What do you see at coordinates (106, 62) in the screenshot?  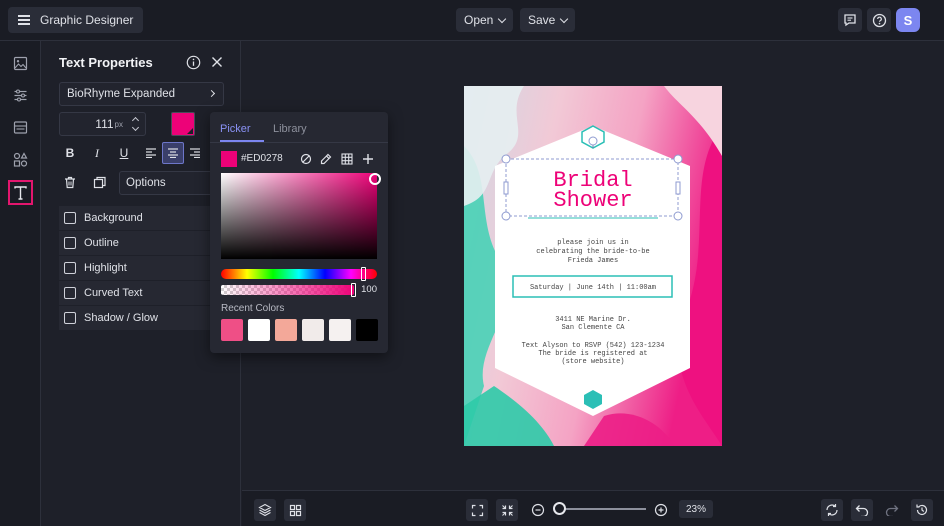 I see `panel-title: Text Properties` at bounding box center [106, 62].